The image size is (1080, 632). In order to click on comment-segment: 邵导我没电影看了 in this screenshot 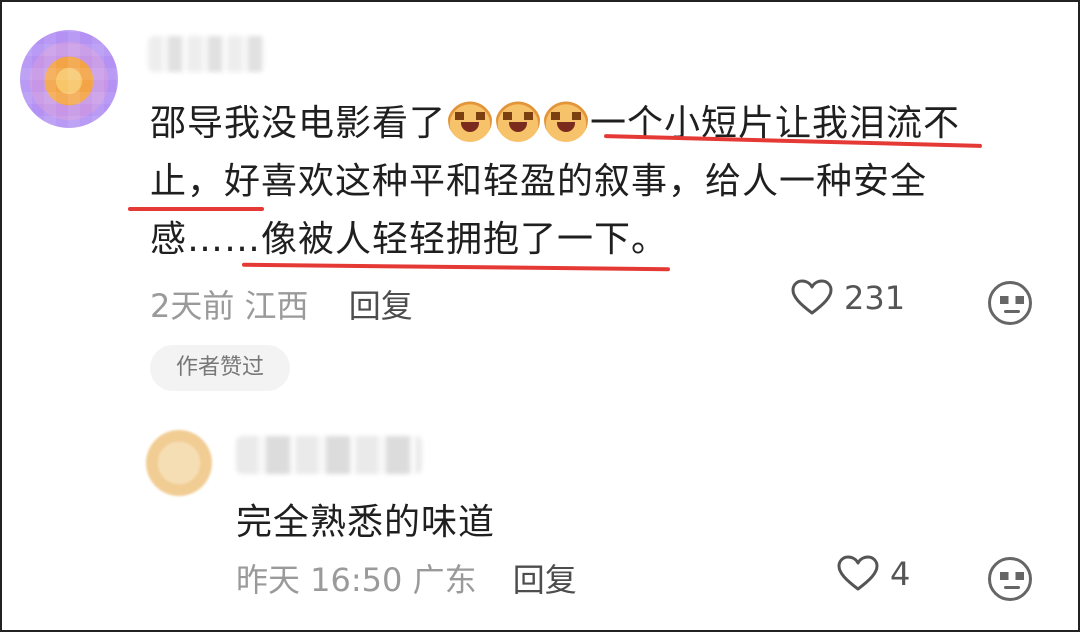, I will do `click(298, 123)`.